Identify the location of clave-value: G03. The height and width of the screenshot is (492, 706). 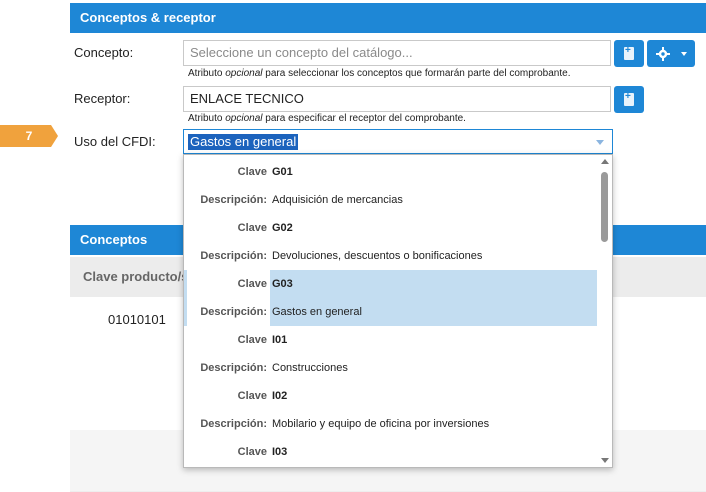
(282, 284).